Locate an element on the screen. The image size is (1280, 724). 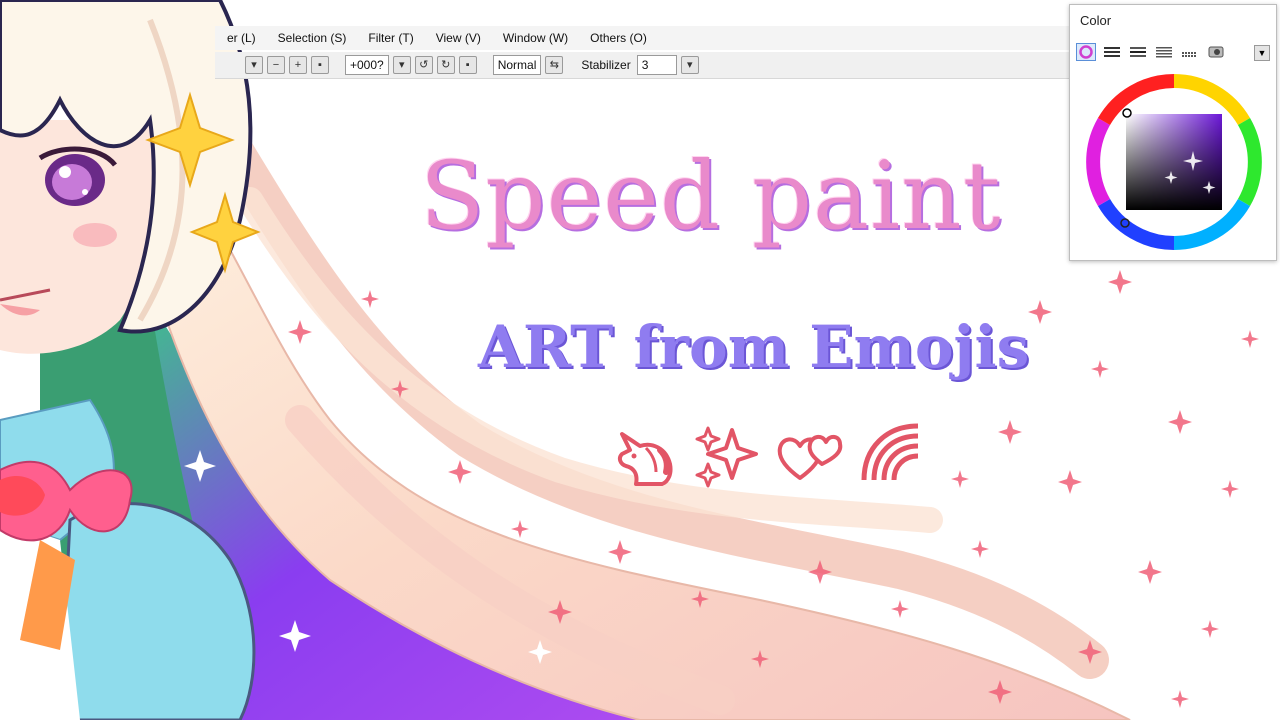
swatch-tab is located at coordinates (1164, 52).